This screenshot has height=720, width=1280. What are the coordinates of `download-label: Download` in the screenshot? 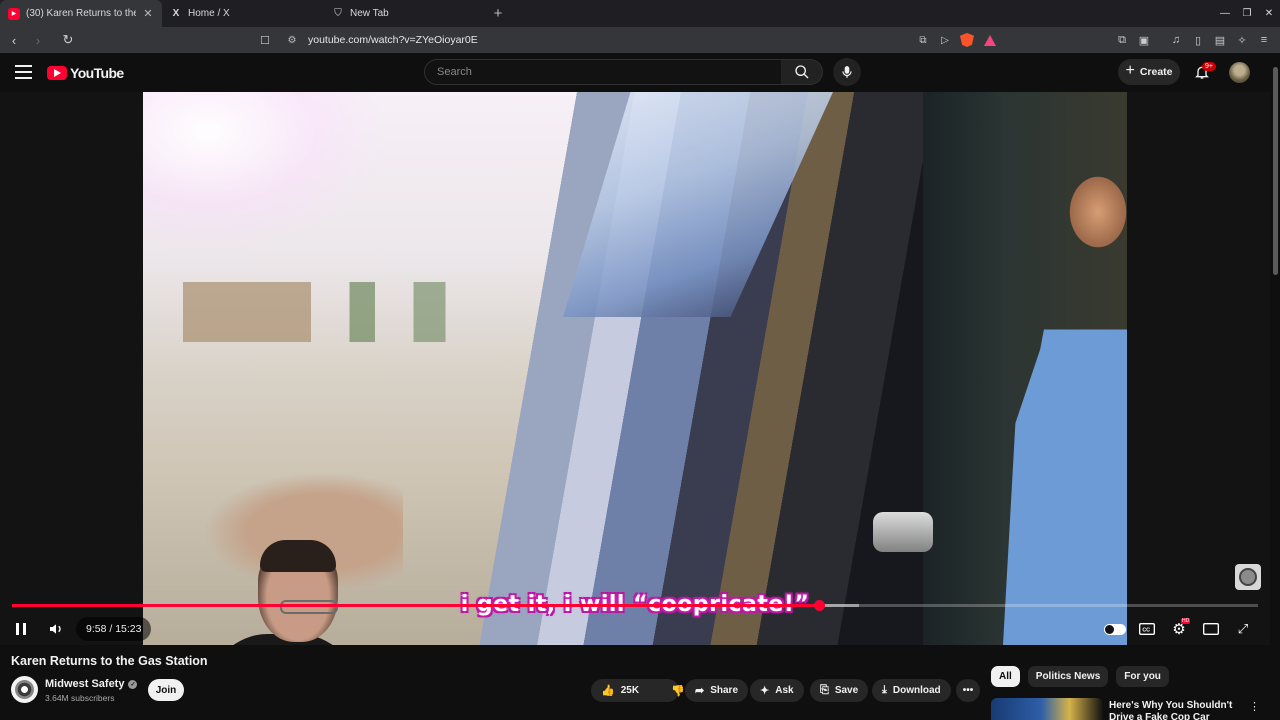 It's located at (916, 690).